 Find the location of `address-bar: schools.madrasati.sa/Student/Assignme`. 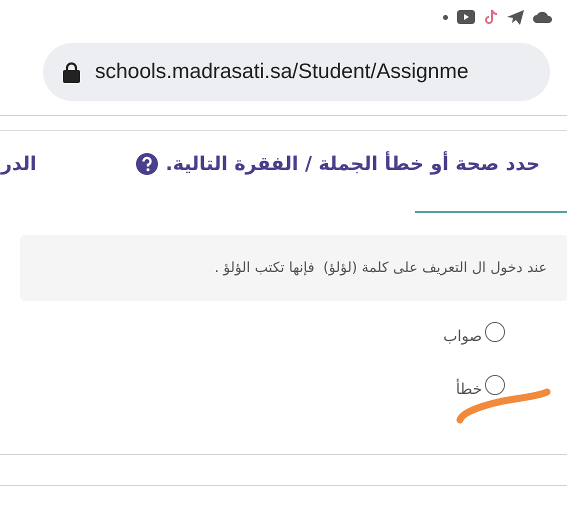

address-bar: schools.madrasati.sa/Student/Assignme is located at coordinates (296, 72).